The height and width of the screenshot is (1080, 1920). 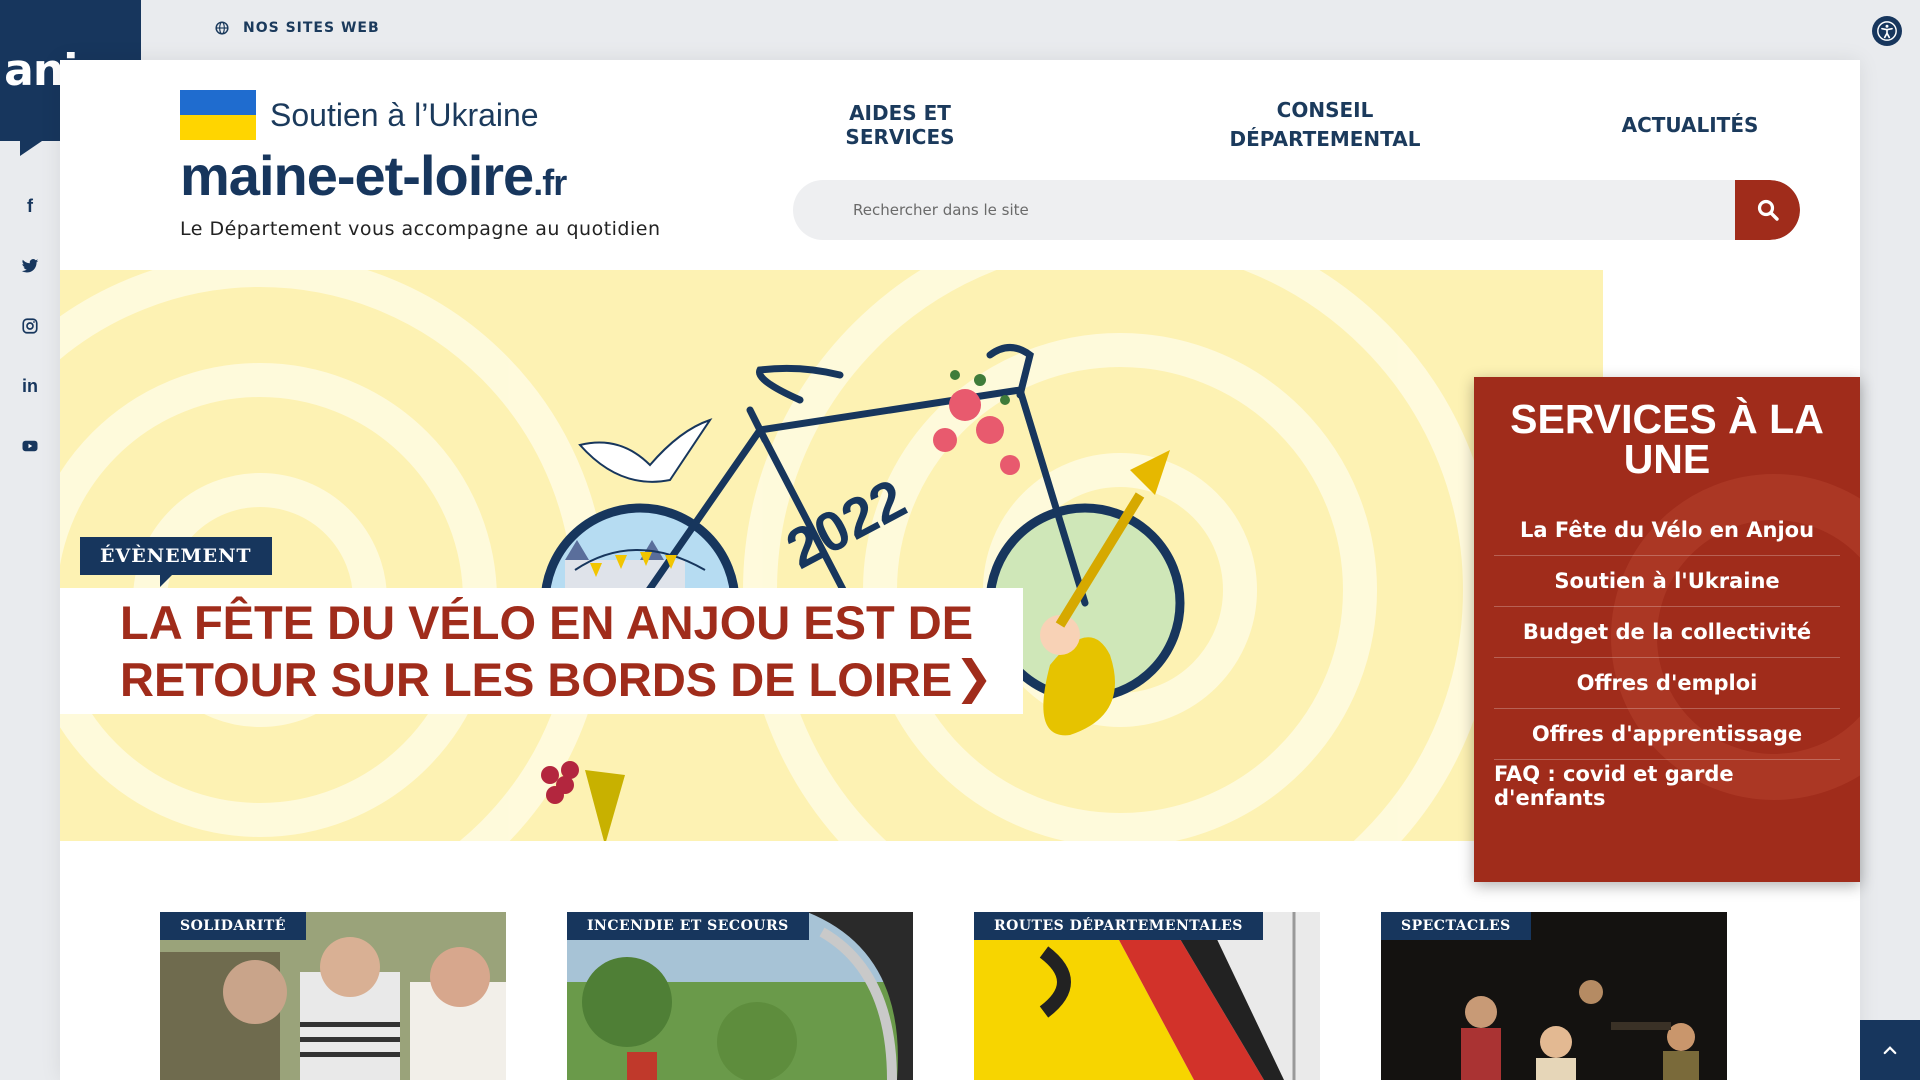 I want to click on facebook-icon: f, so click(x=30, y=206).